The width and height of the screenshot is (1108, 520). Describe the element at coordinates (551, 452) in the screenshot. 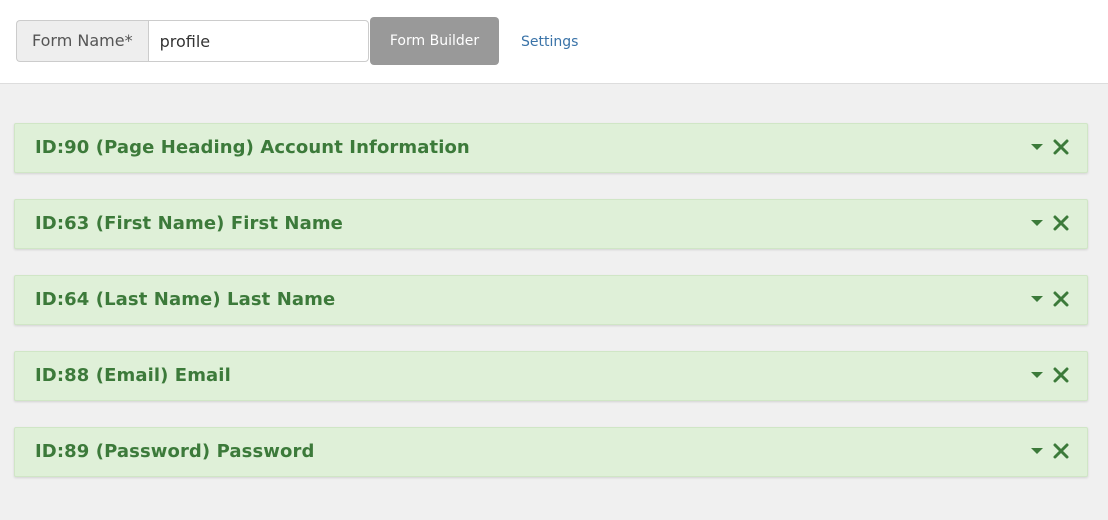

I see `field-row-password: ID:89 (Password) Password` at that location.